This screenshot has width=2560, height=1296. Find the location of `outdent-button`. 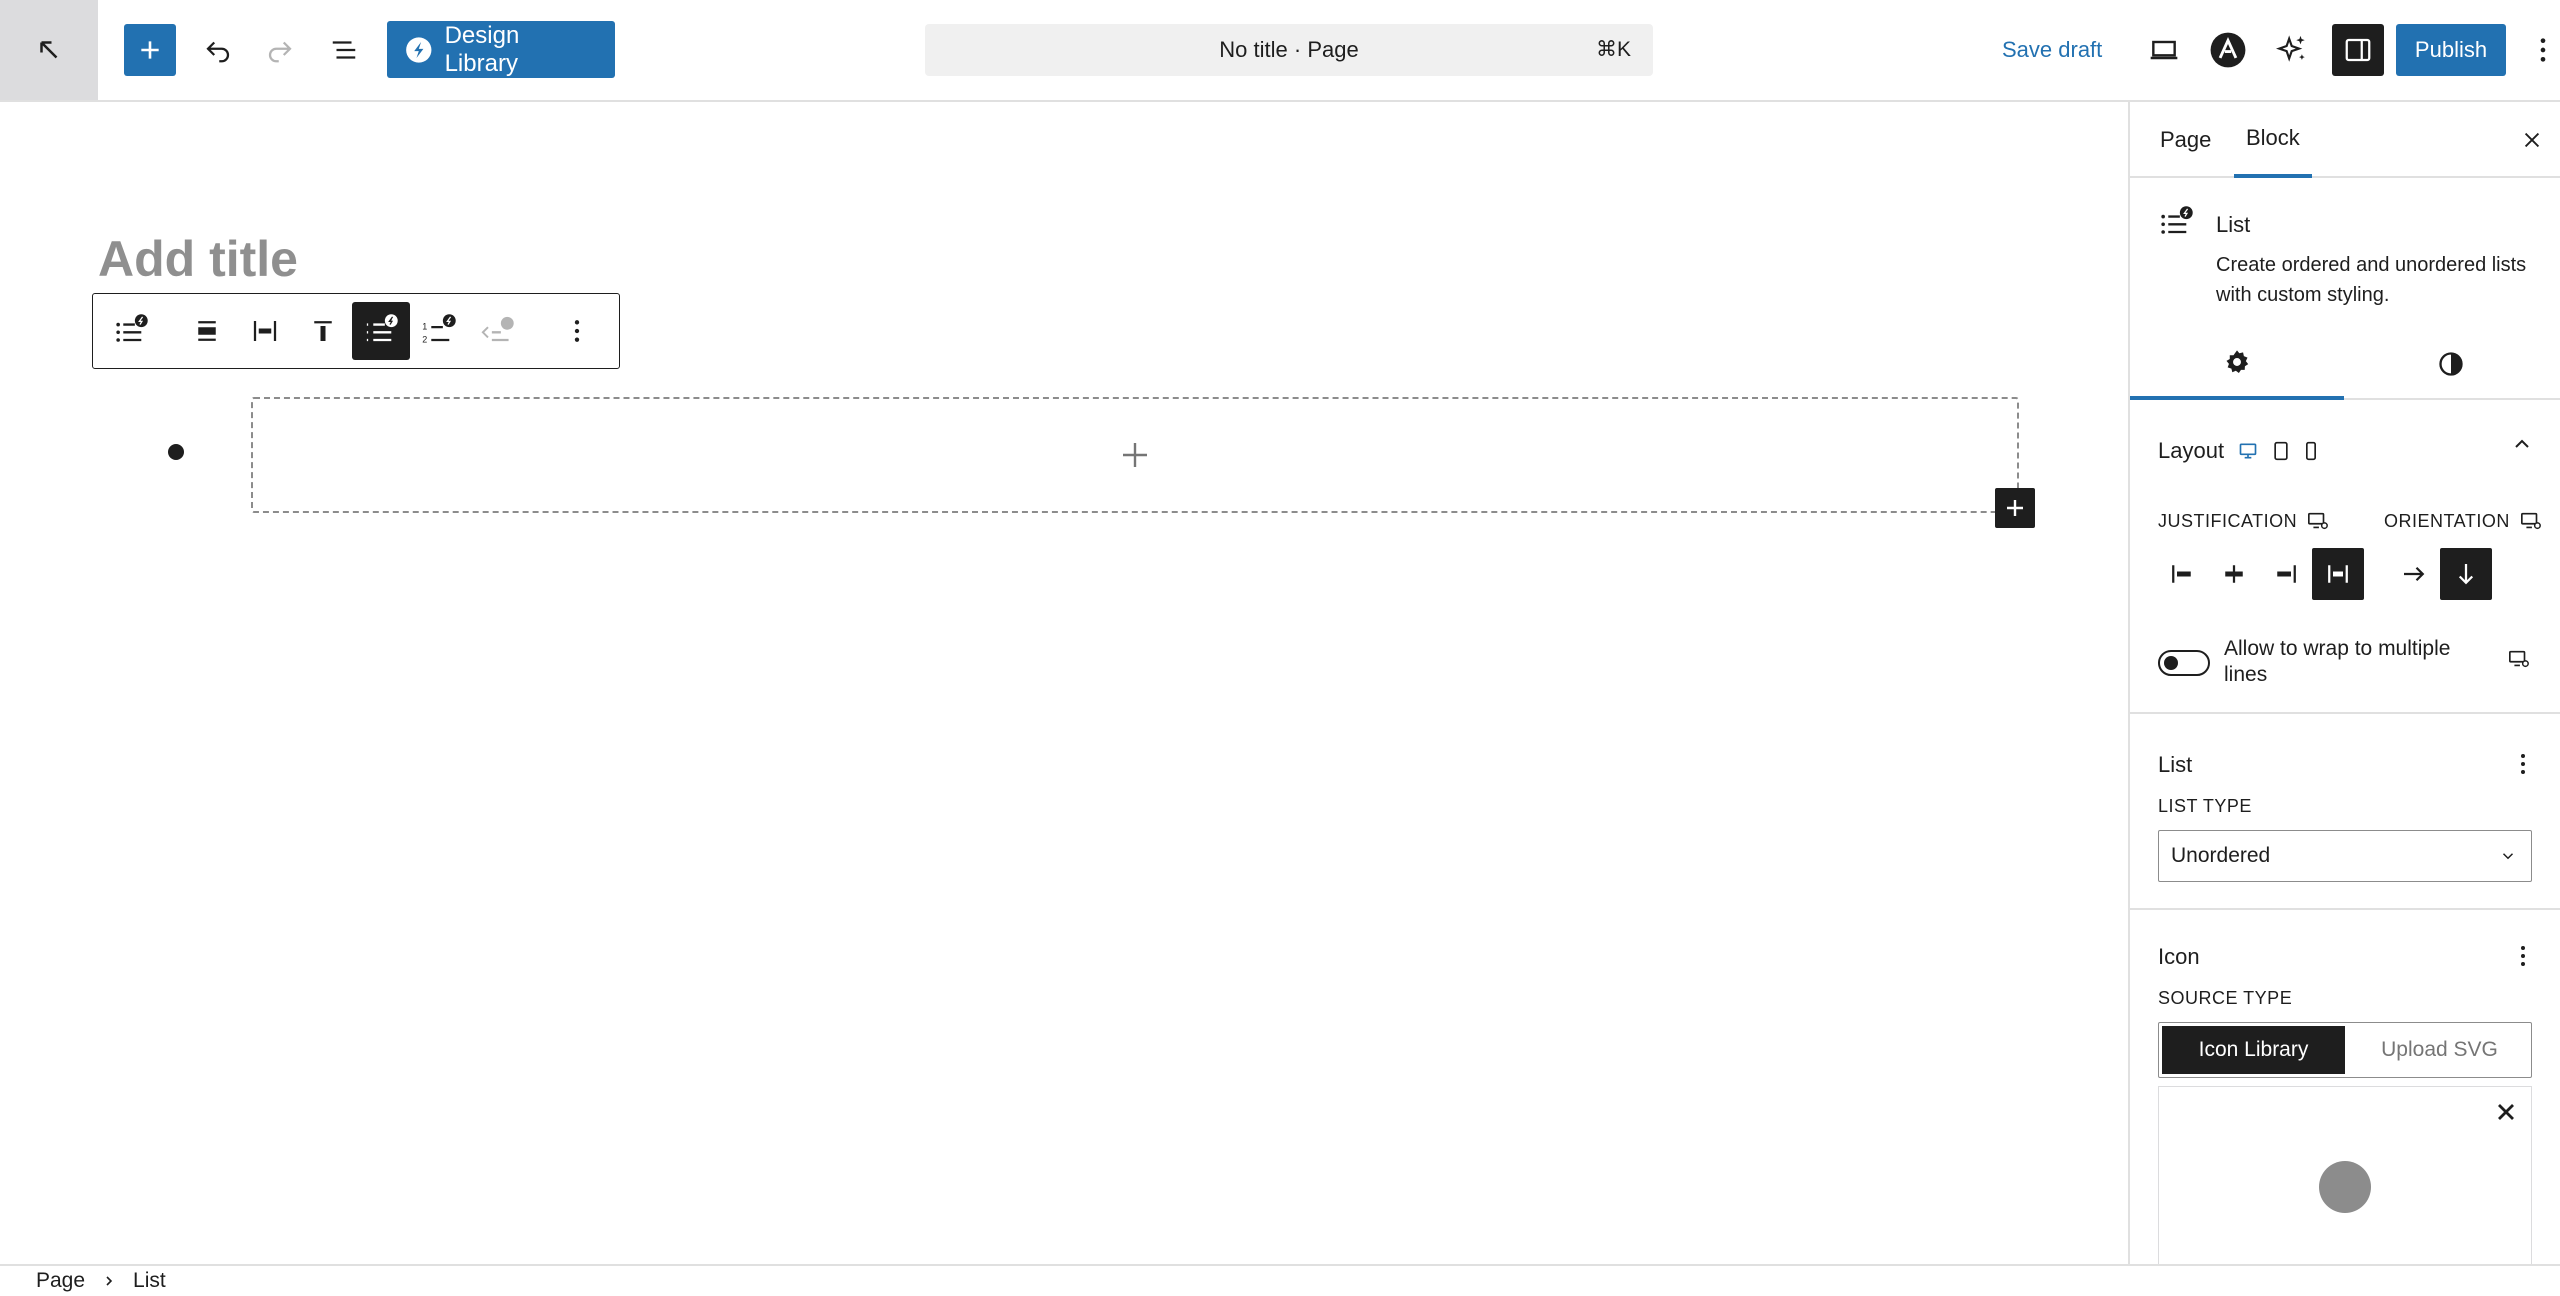

outdent-button is located at coordinates (497, 331).